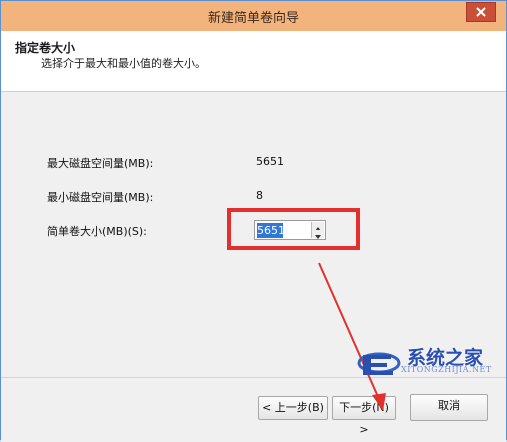 Image resolution: width=507 pixels, height=442 pixels. What do you see at coordinates (446, 369) in the screenshot?
I see `watermark-url: XITONGZHIJIA.NET` at bounding box center [446, 369].